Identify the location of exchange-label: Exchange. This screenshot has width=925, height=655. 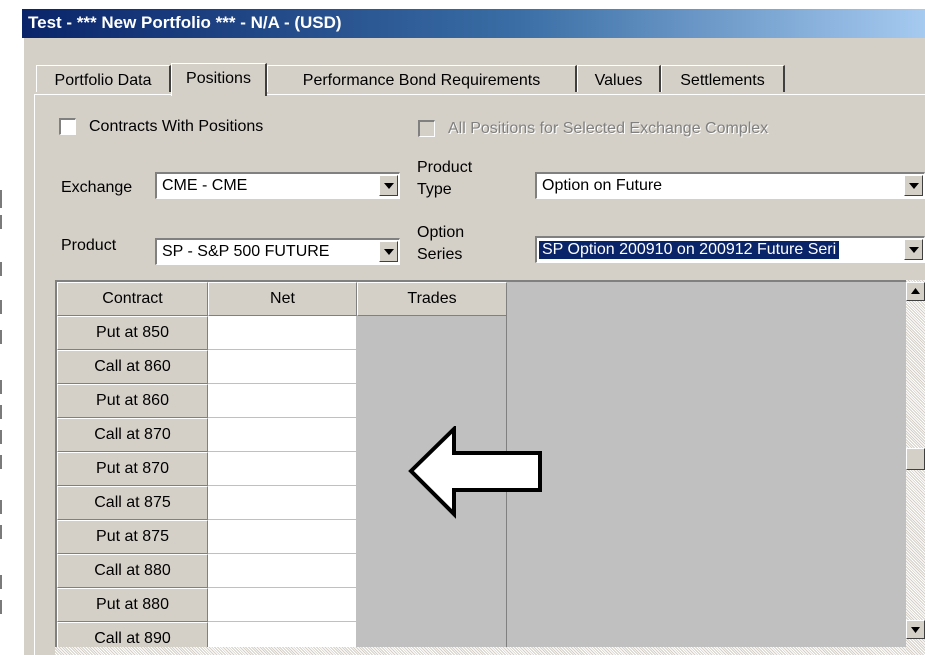
(97, 187).